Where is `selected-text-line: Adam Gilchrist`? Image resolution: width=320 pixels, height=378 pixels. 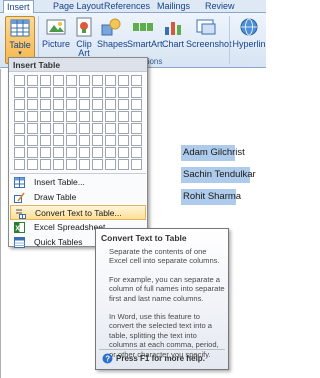
selected-text-line: Adam Gilchrist is located at coordinates (213, 153).